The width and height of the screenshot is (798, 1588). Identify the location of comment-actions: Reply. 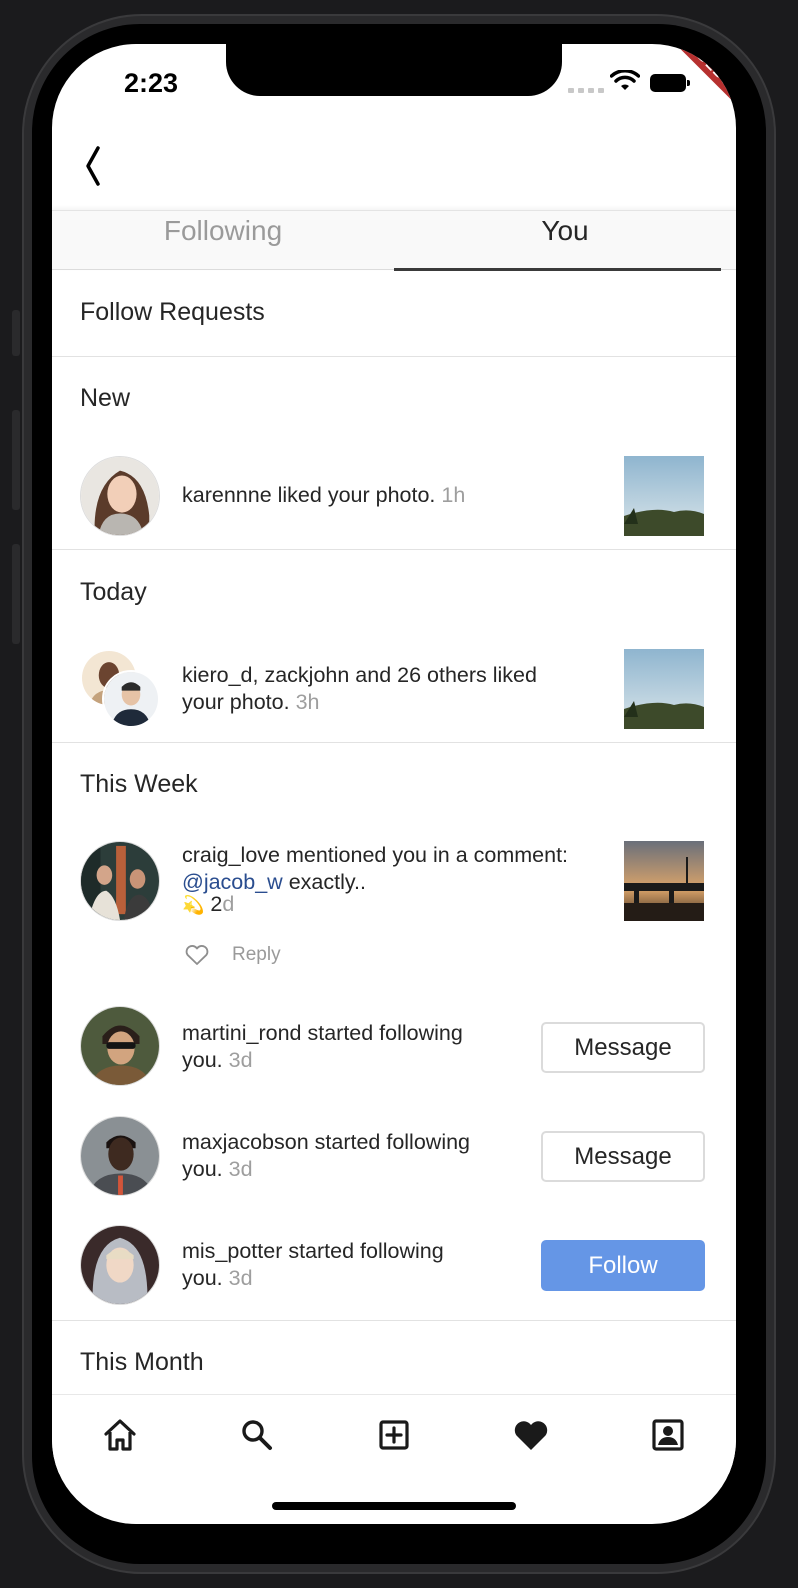
(232, 955).